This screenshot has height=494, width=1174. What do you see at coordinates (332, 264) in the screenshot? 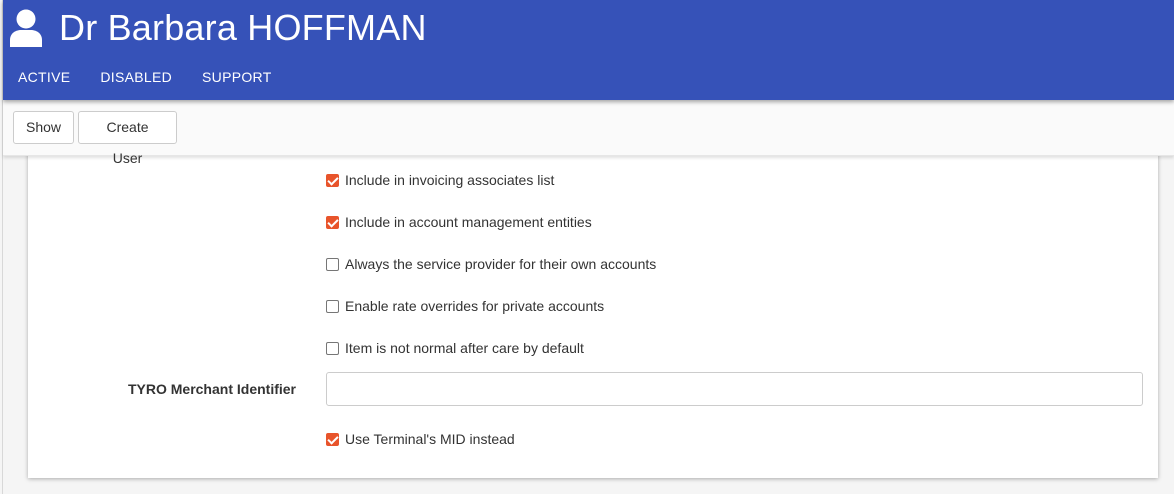
I see `service-provider-checkbox` at bounding box center [332, 264].